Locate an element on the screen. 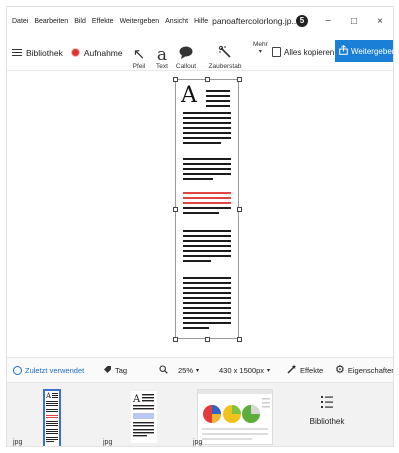 The image size is (399, 453). properties-button: ⚙ Eigenschaften is located at coordinates (364, 370).